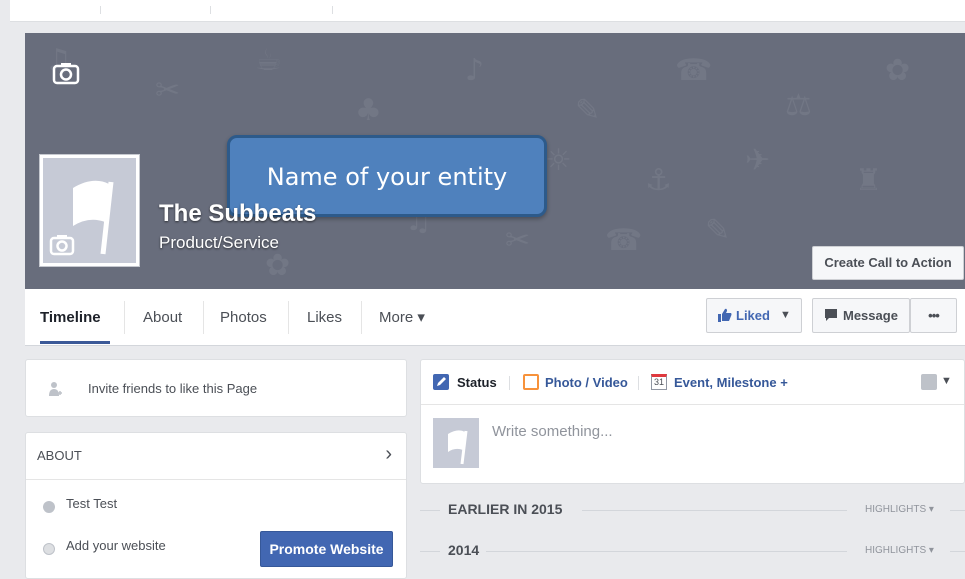  I want to click on pattern-icon: ☼, so click(558, 160).